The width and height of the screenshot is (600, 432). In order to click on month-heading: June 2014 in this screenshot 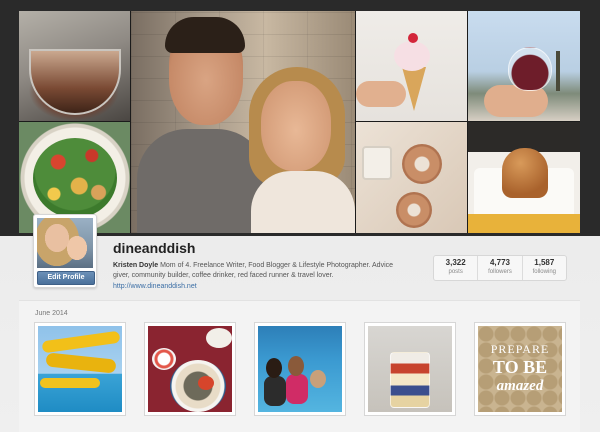, I will do `click(51, 313)`.